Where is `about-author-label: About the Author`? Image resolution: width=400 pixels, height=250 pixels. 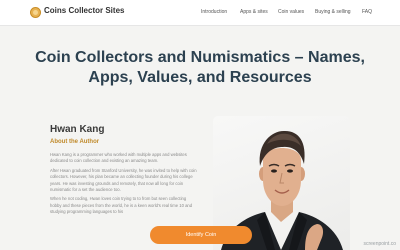
about-author-label: About the Author is located at coordinates (75, 142).